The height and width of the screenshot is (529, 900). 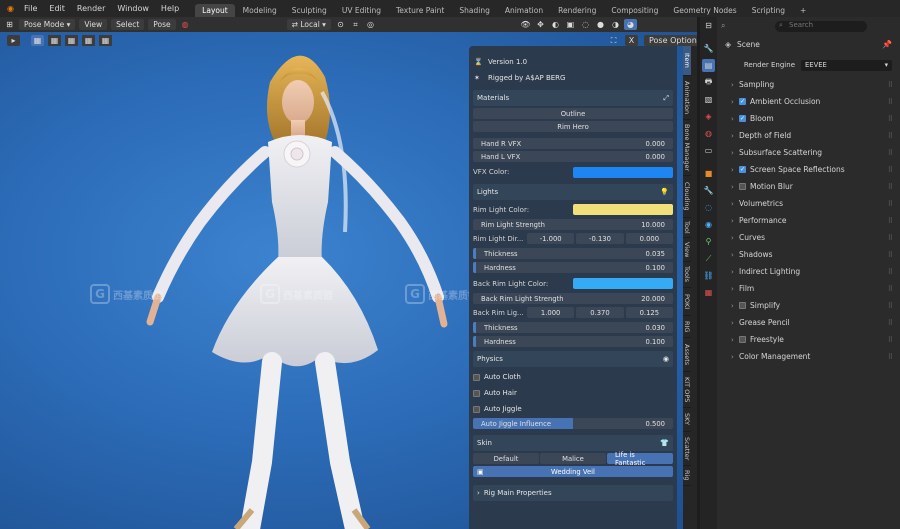 What do you see at coordinates (525, 24) in the screenshot?
I see `visibility-icon: 👁` at bounding box center [525, 24].